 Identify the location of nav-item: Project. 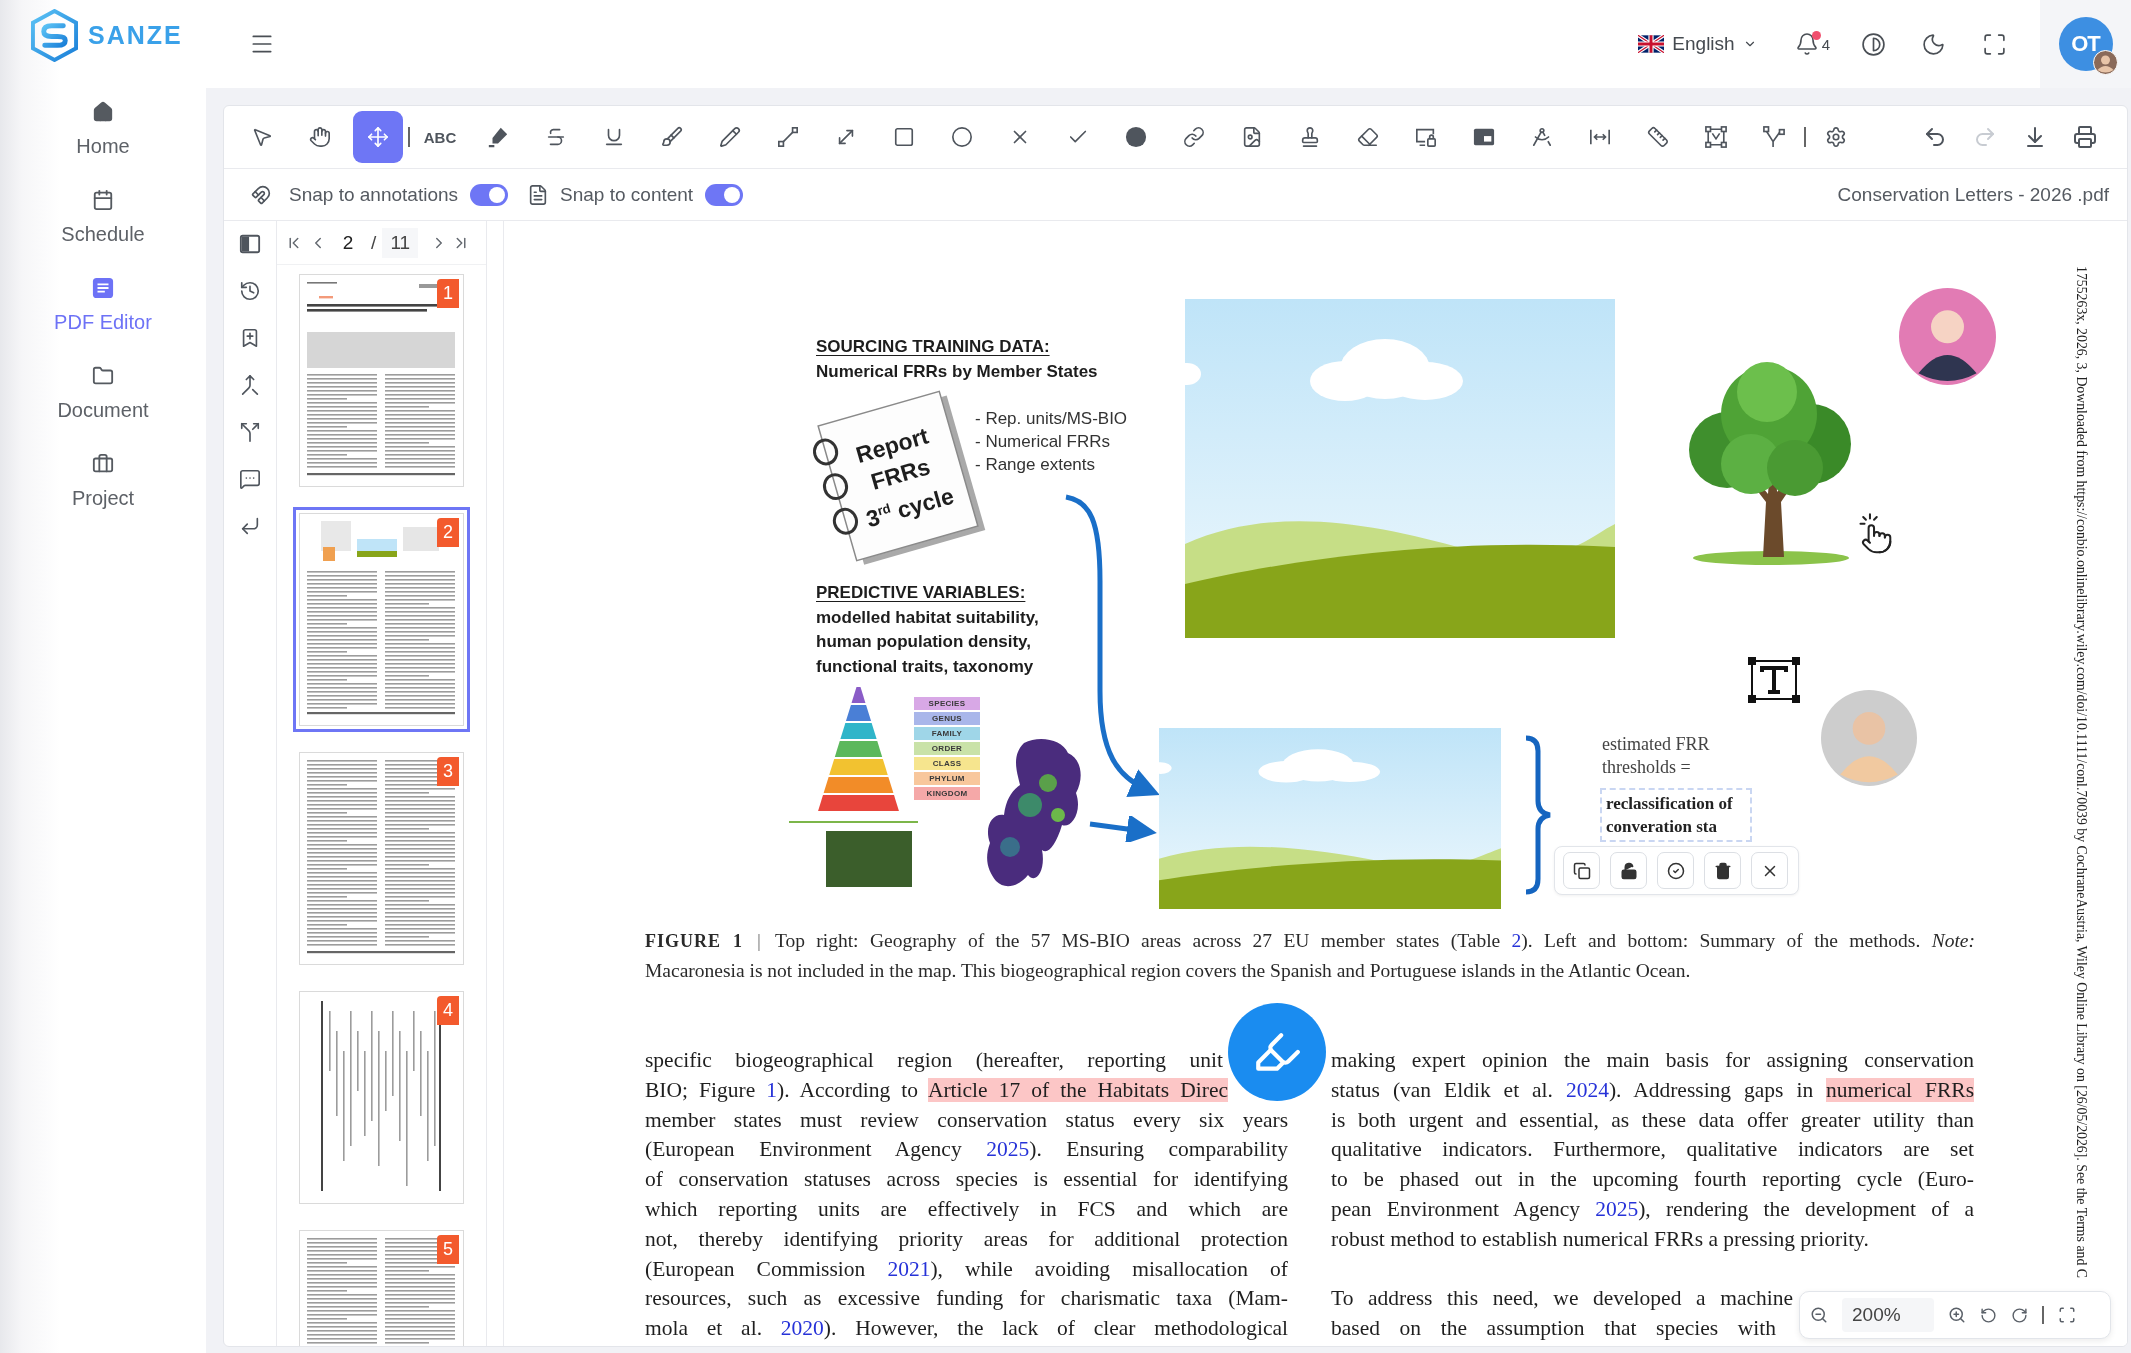
(103, 466).